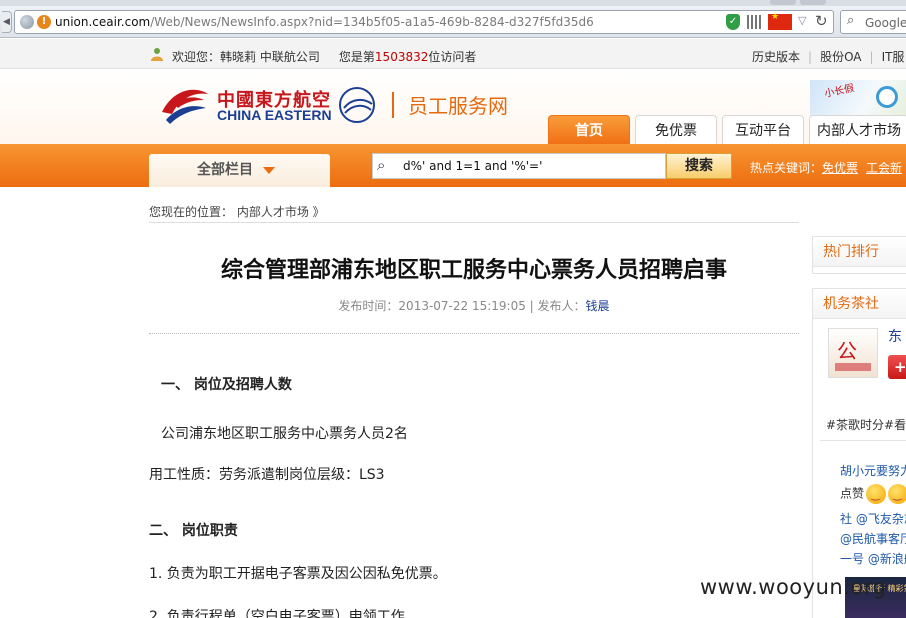  I want to click on tab-talent-market: 内部人才市场, so click(857, 130).